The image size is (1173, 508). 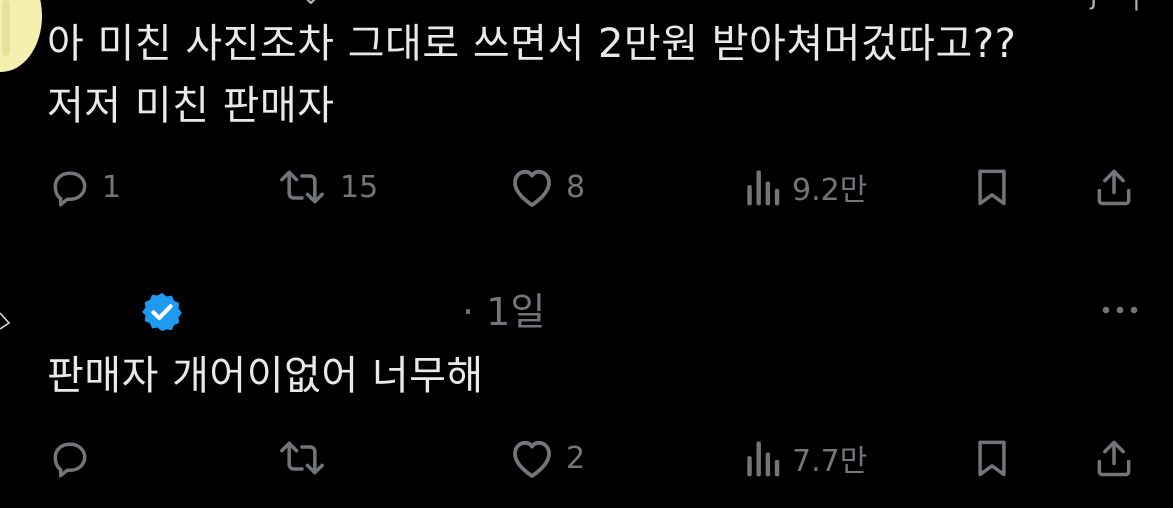 I want to click on verified-badge-icon, so click(x=162, y=314).